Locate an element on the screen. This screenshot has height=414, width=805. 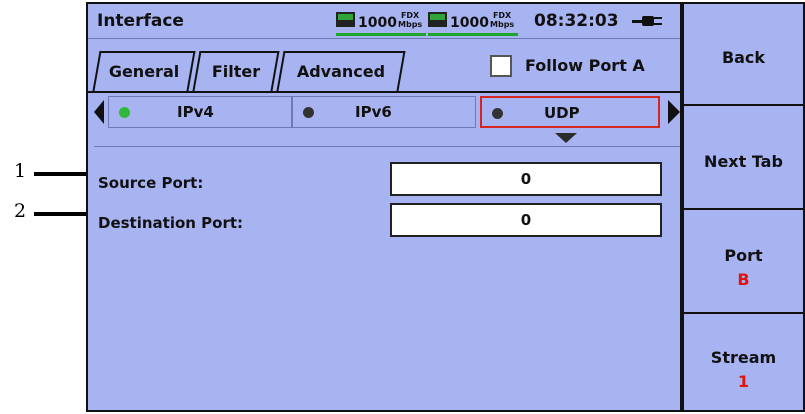
udp-status-icon is located at coordinates (497, 113).